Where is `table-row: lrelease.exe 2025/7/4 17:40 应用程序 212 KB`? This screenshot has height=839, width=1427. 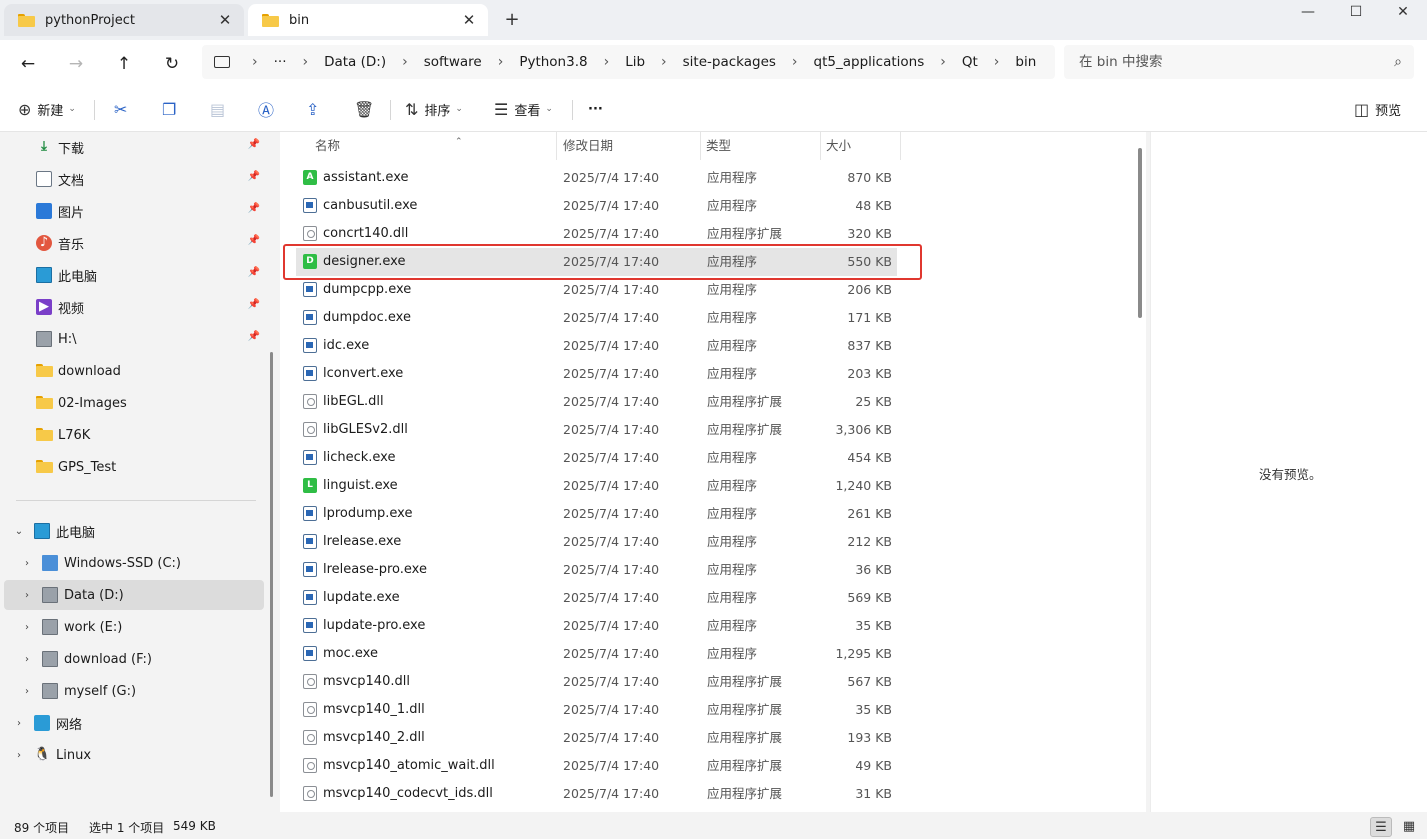 table-row: lrelease.exe 2025/7/4 17:40 应用程序 212 KB is located at coordinates (596, 542).